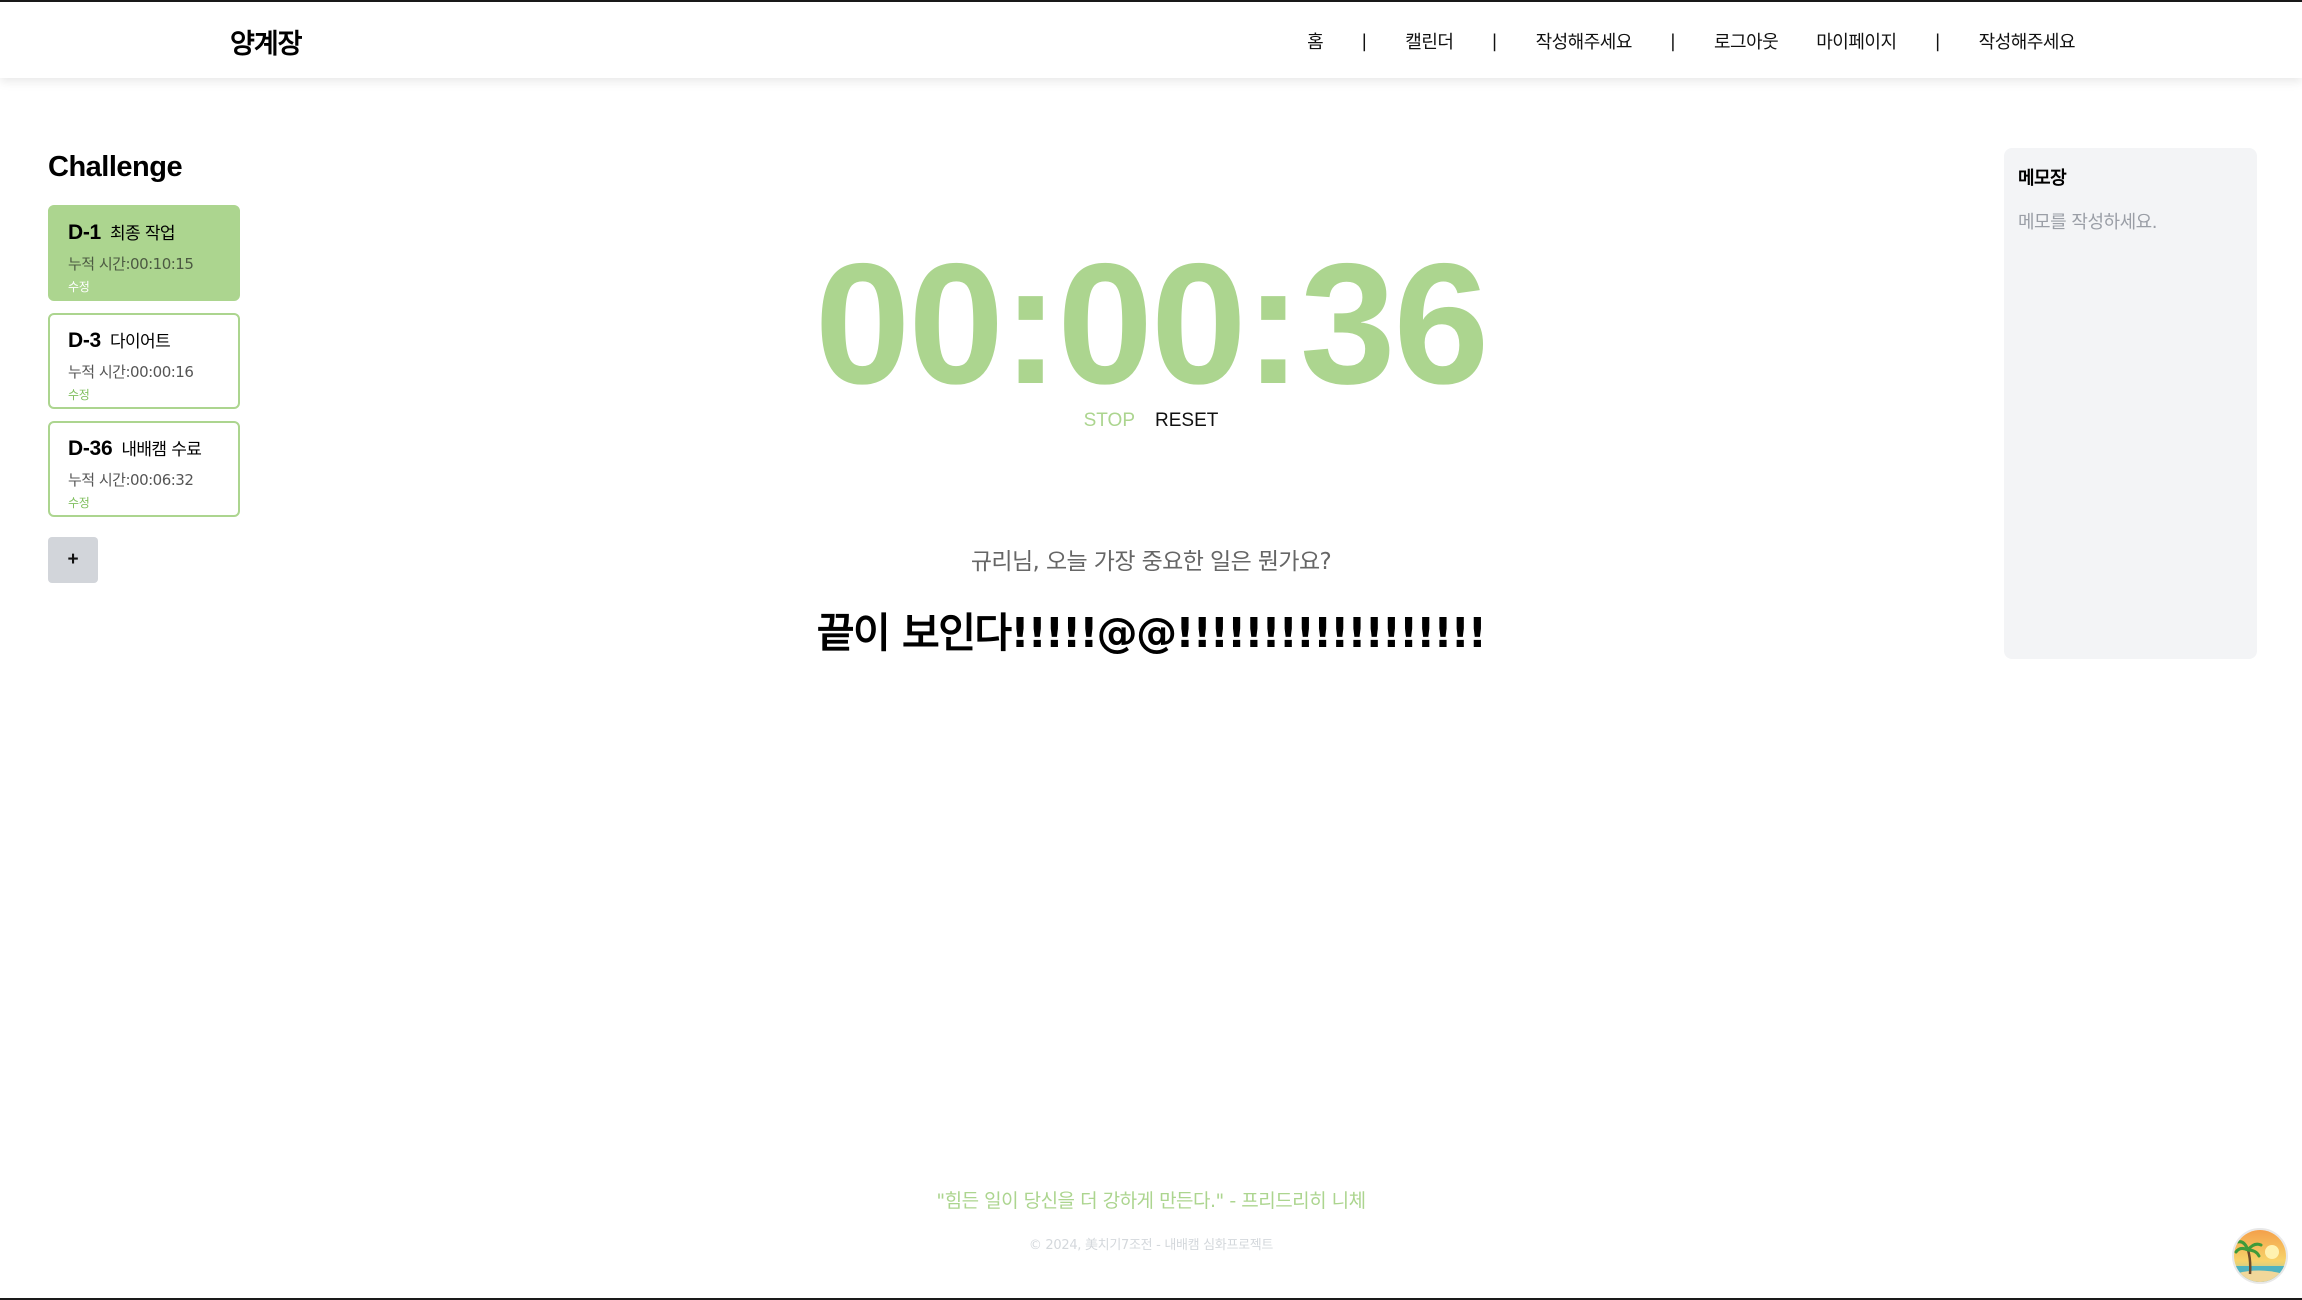 Image resolution: width=2302 pixels, height=1300 pixels. What do you see at coordinates (2027, 41) in the screenshot?
I see `nav-write-2: 작성해주세요` at bounding box center [2027, 41].